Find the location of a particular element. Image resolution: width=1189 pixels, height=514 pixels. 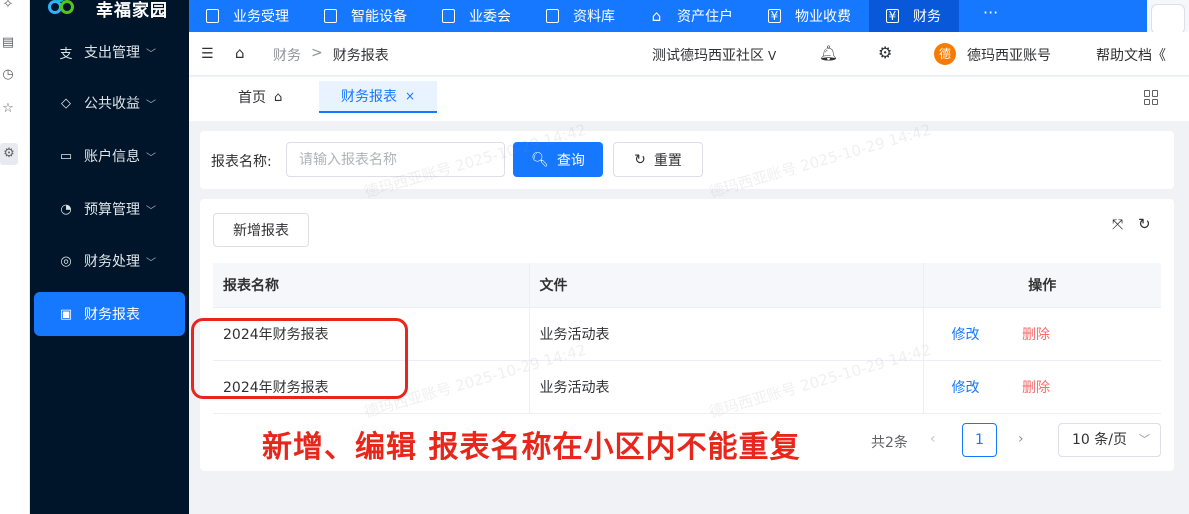

tab-finance-report: 财务报表 × is located at coordinates (378, 97).